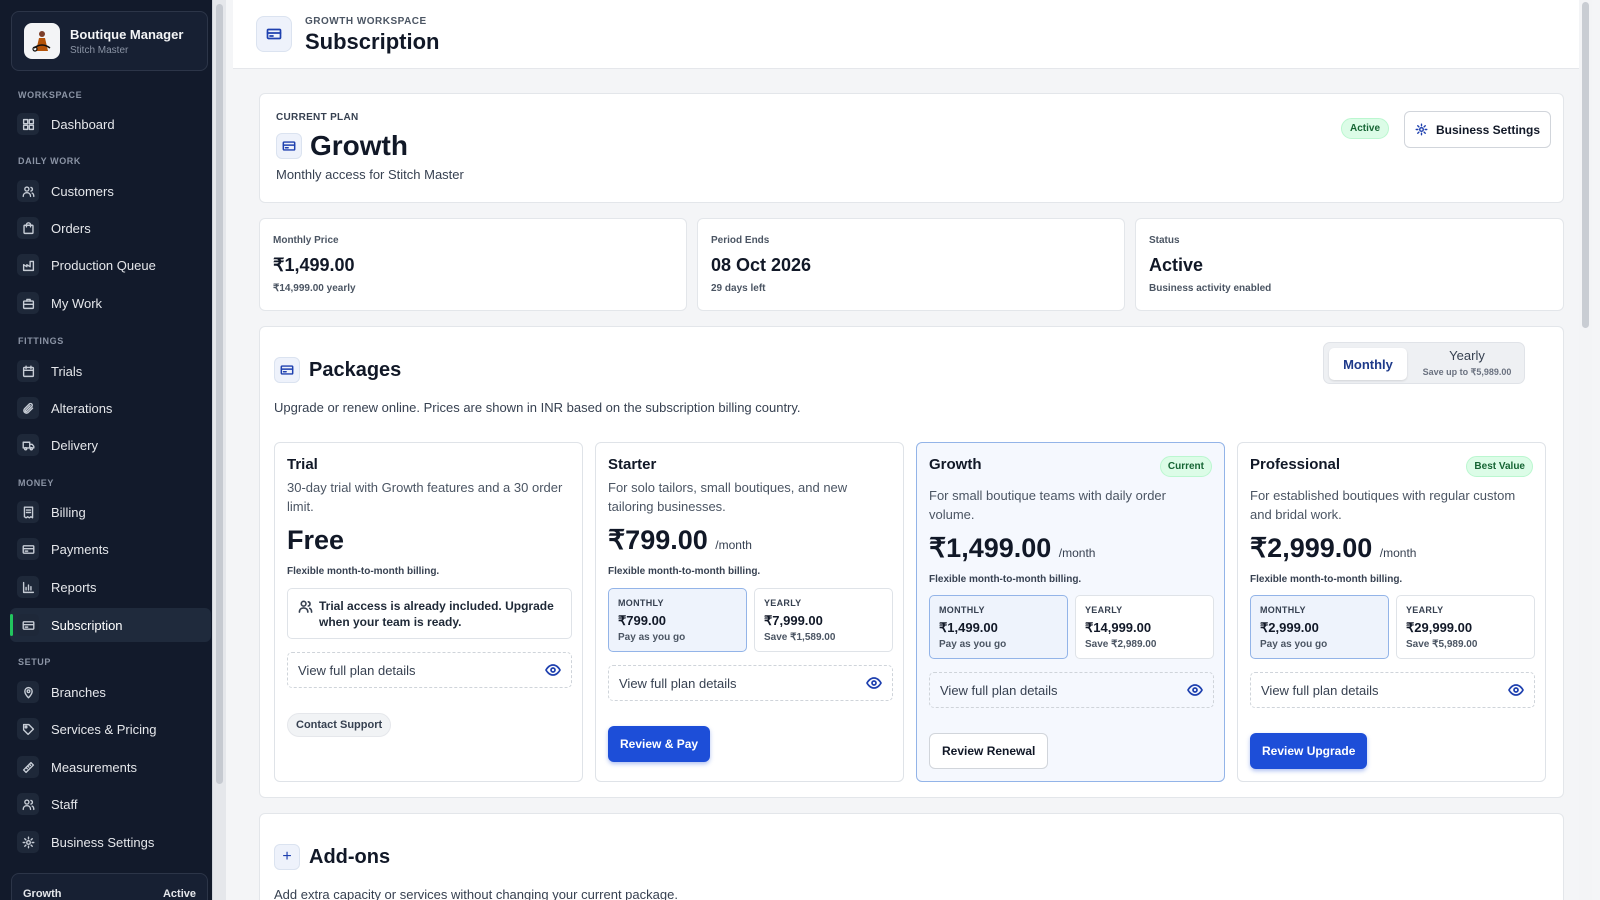  What do you see at coordinates (110, 408) in the screenshot?
I see `sidebar-item-alterations: Alterations` at bounding box center [110, 408].